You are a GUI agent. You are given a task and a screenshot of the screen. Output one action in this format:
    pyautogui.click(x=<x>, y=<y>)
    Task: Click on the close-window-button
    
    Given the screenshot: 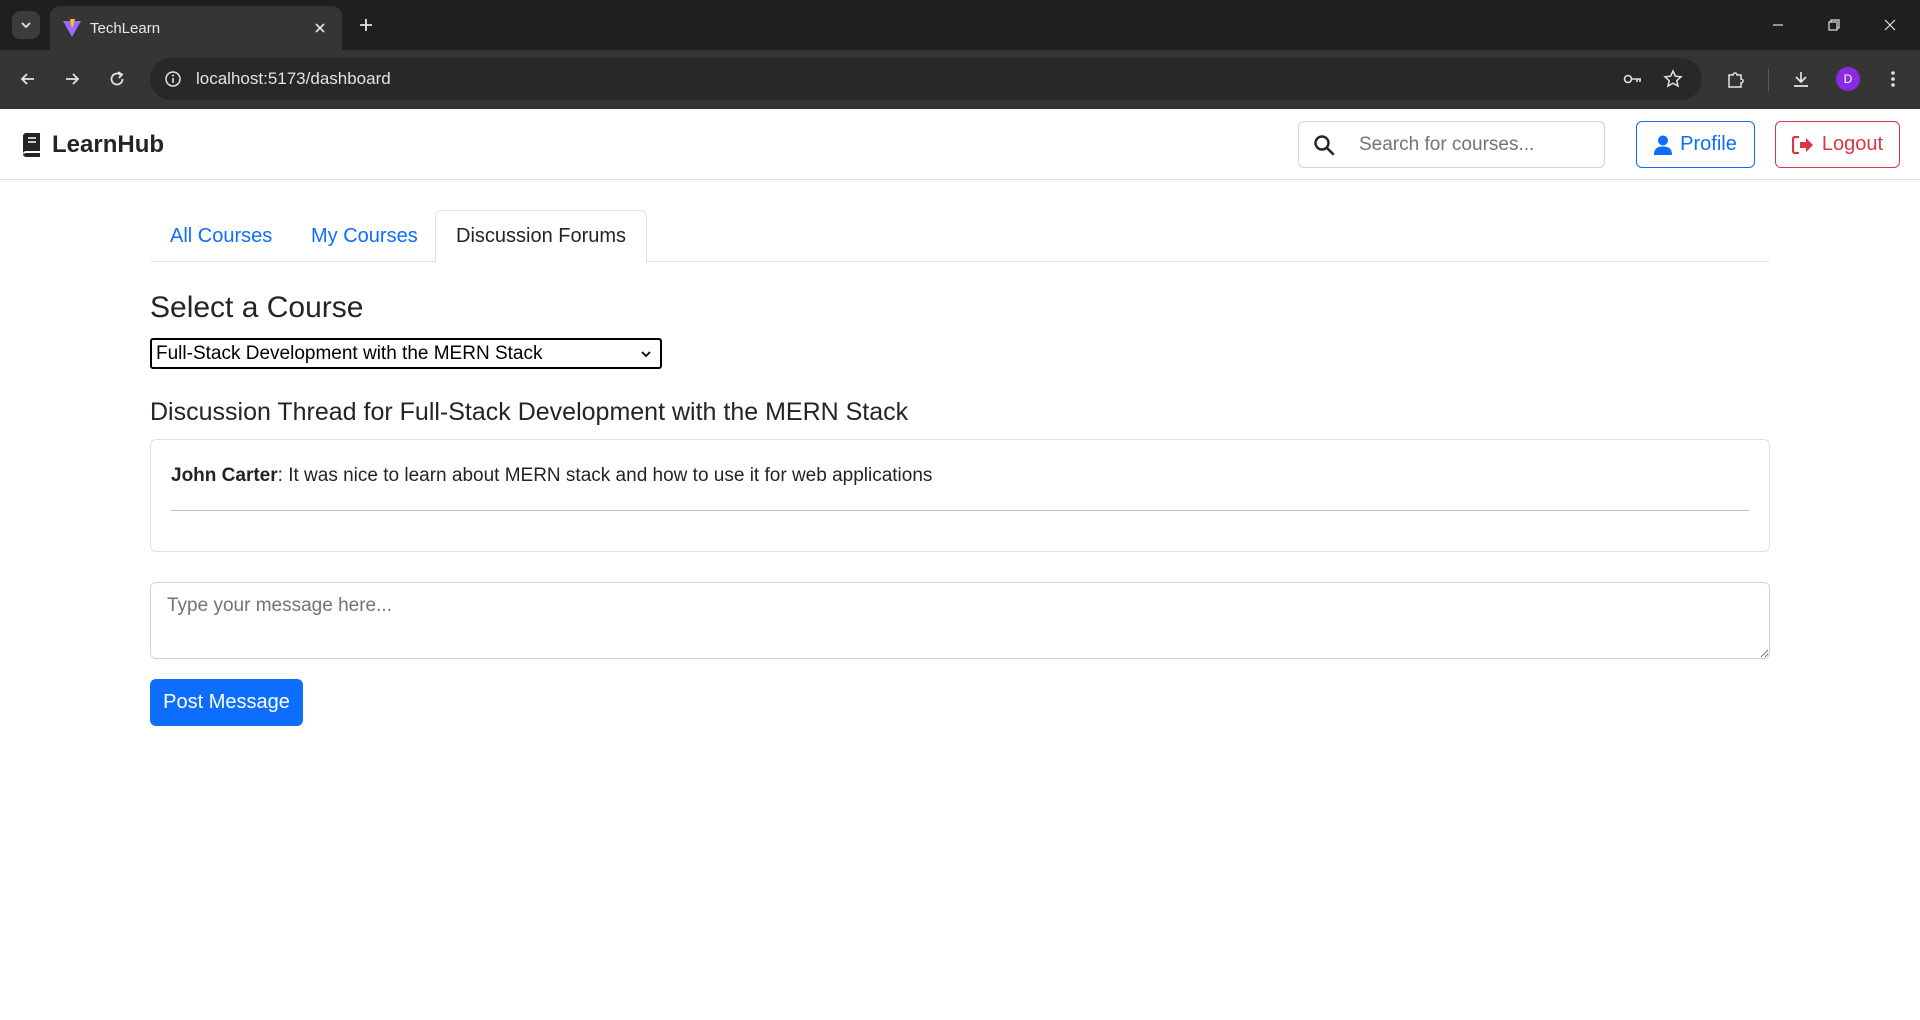 What is the action you would take?
    pyautogui.click(x=1890, y=25)
    